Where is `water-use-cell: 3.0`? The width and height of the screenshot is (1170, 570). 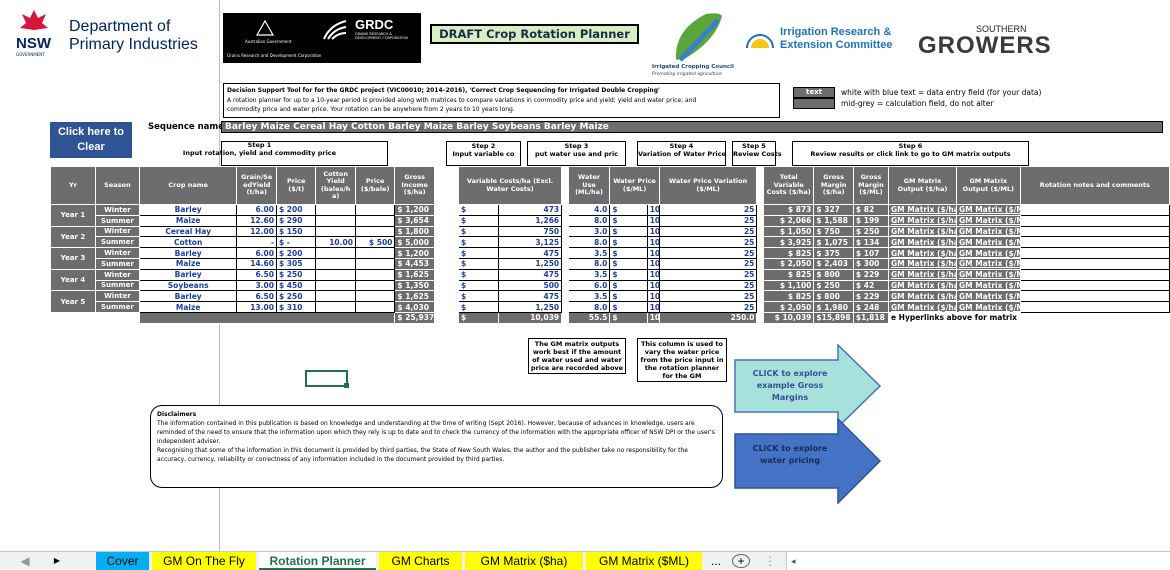
water-use-cell: 3.0 is located at coordinates (589, 231).